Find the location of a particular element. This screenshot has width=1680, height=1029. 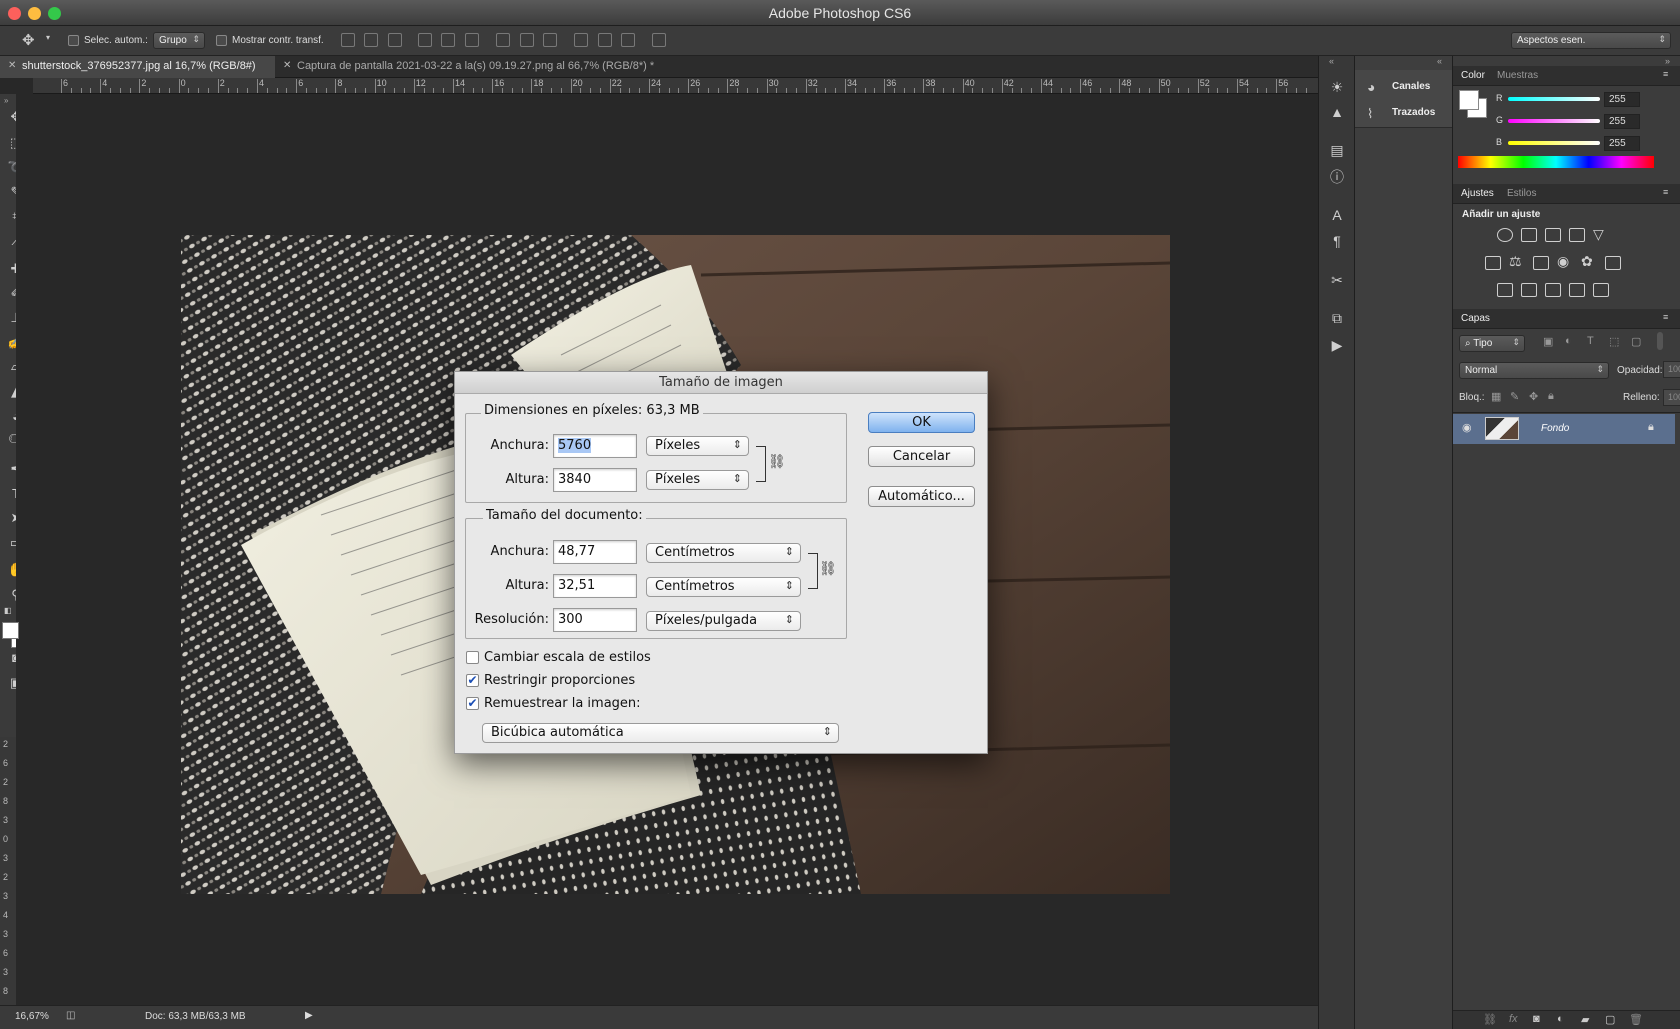

value-b: 255 is located at coordinates (1622, 143).